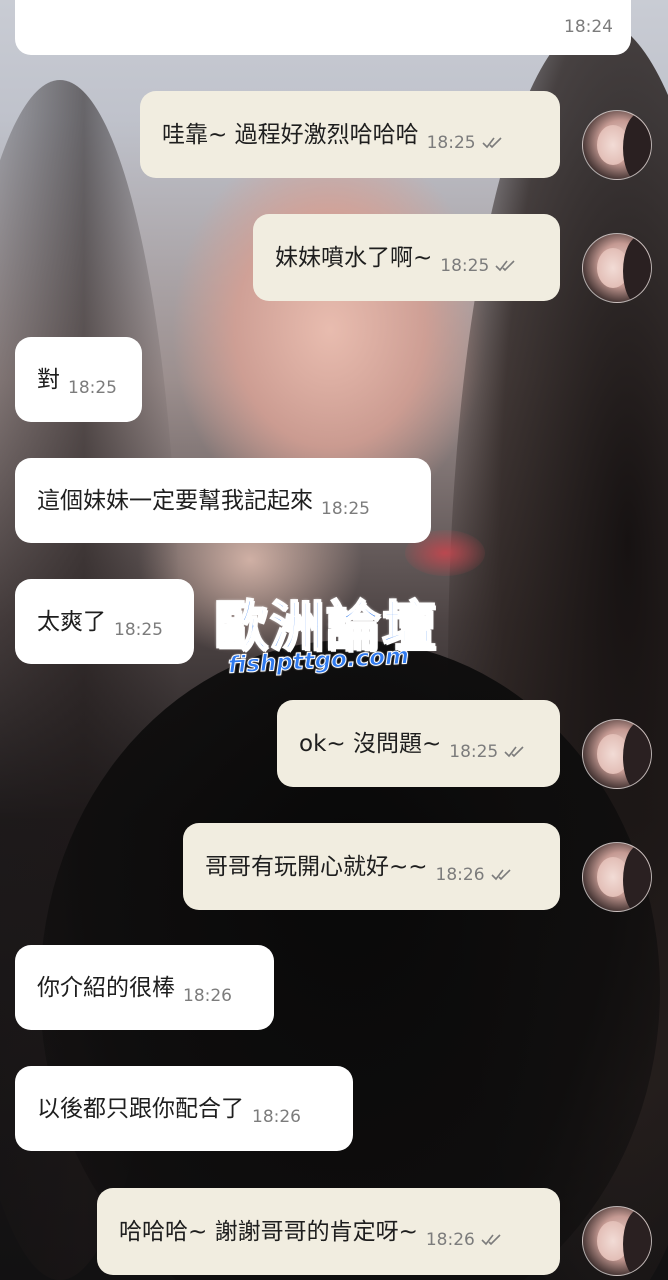  What do you see at coordinates (106, 987) in the screenshot?
I see `message-text: 你介紹的很棒` at bounding box center [106, 987].